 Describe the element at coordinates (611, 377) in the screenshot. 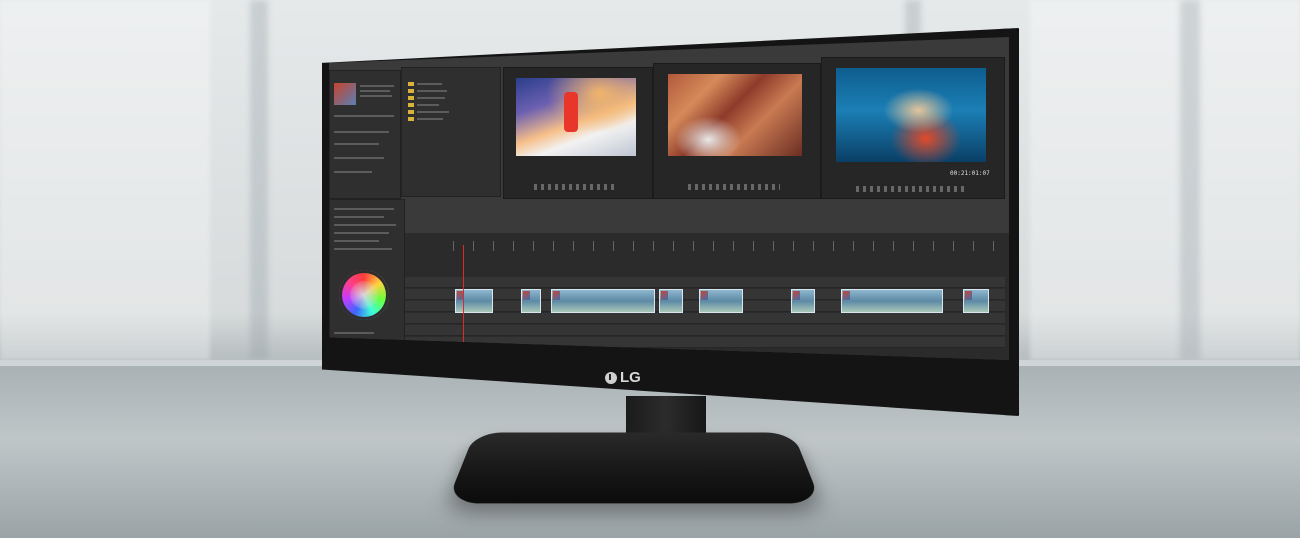

I see `lg-logo-icon` at that location.